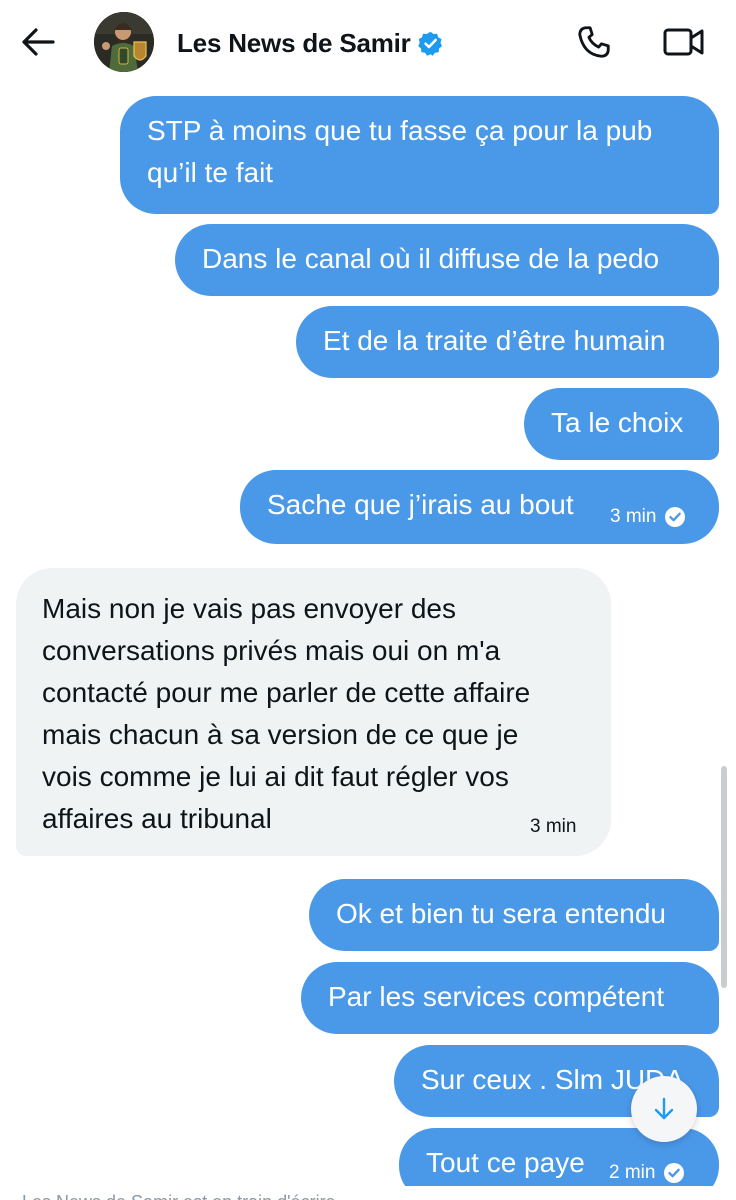  What do you see at coordinates (210, 172) in the screenshot?
I see `message-text-line: qu’il te fait` at bounding box center [210, 172].